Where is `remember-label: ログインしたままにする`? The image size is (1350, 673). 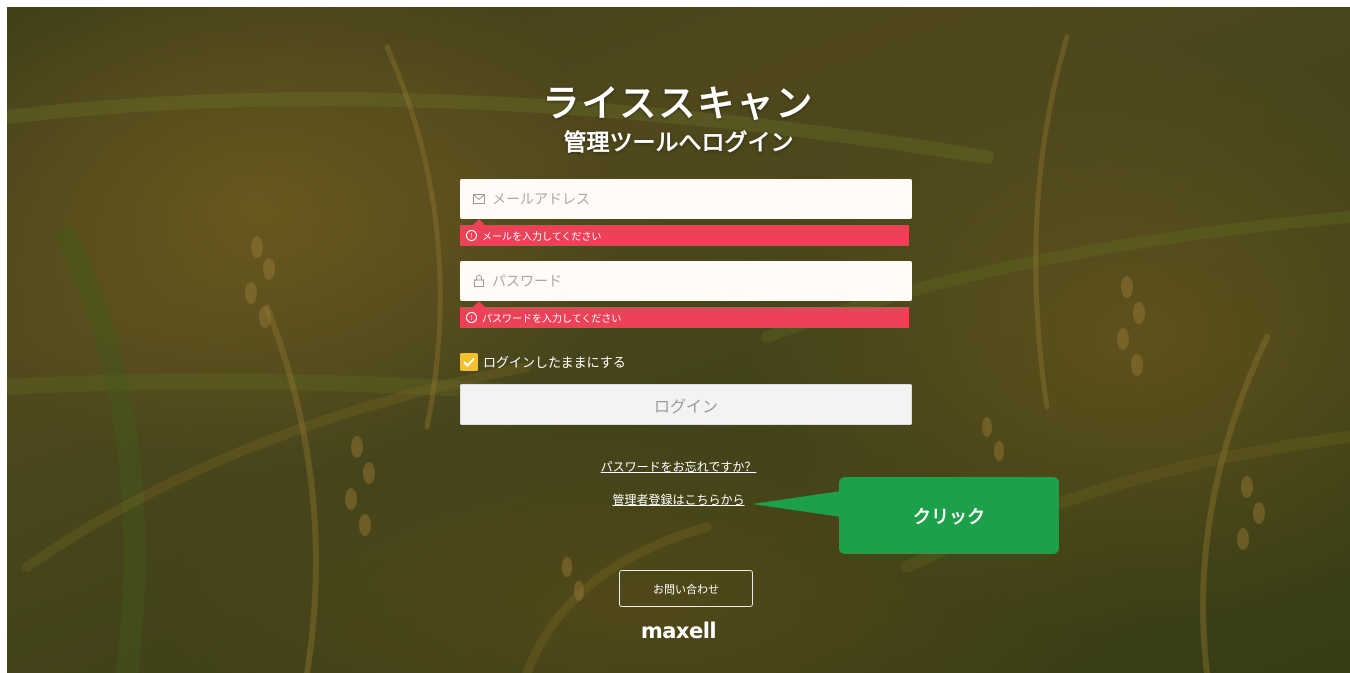 remember-label: ログインしたままにする is located at coordinates (554, 363).